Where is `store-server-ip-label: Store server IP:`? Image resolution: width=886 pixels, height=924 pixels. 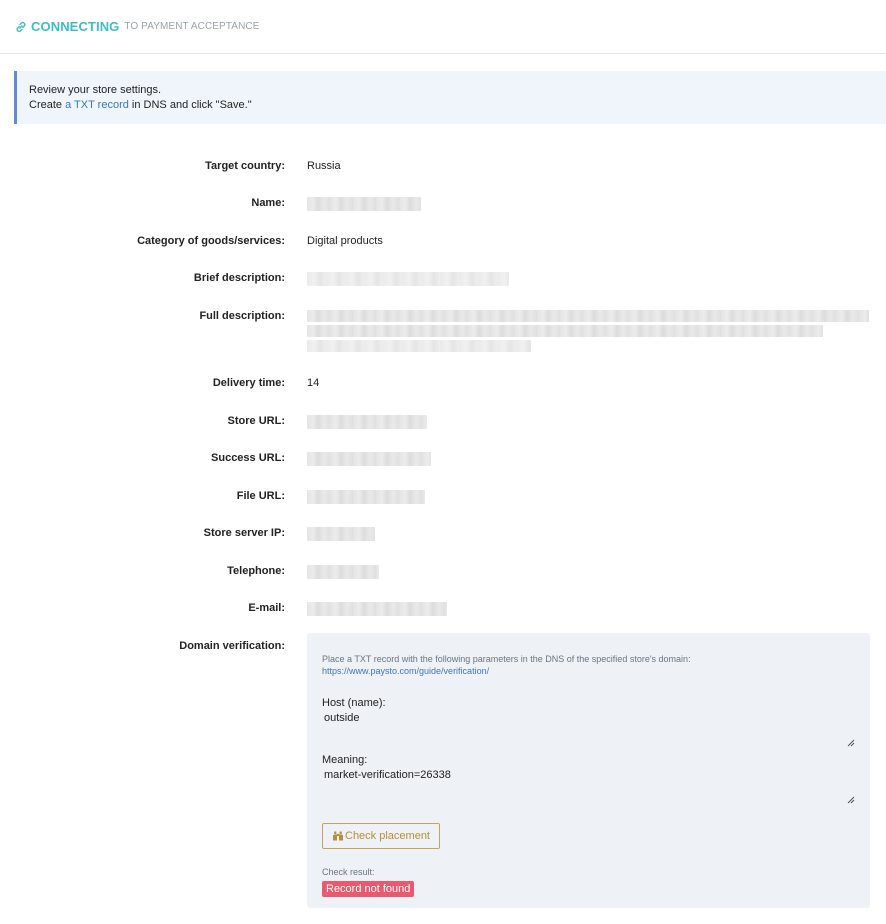
store-server-ip-label: Store server IP: is located at coordinates (244, 533).